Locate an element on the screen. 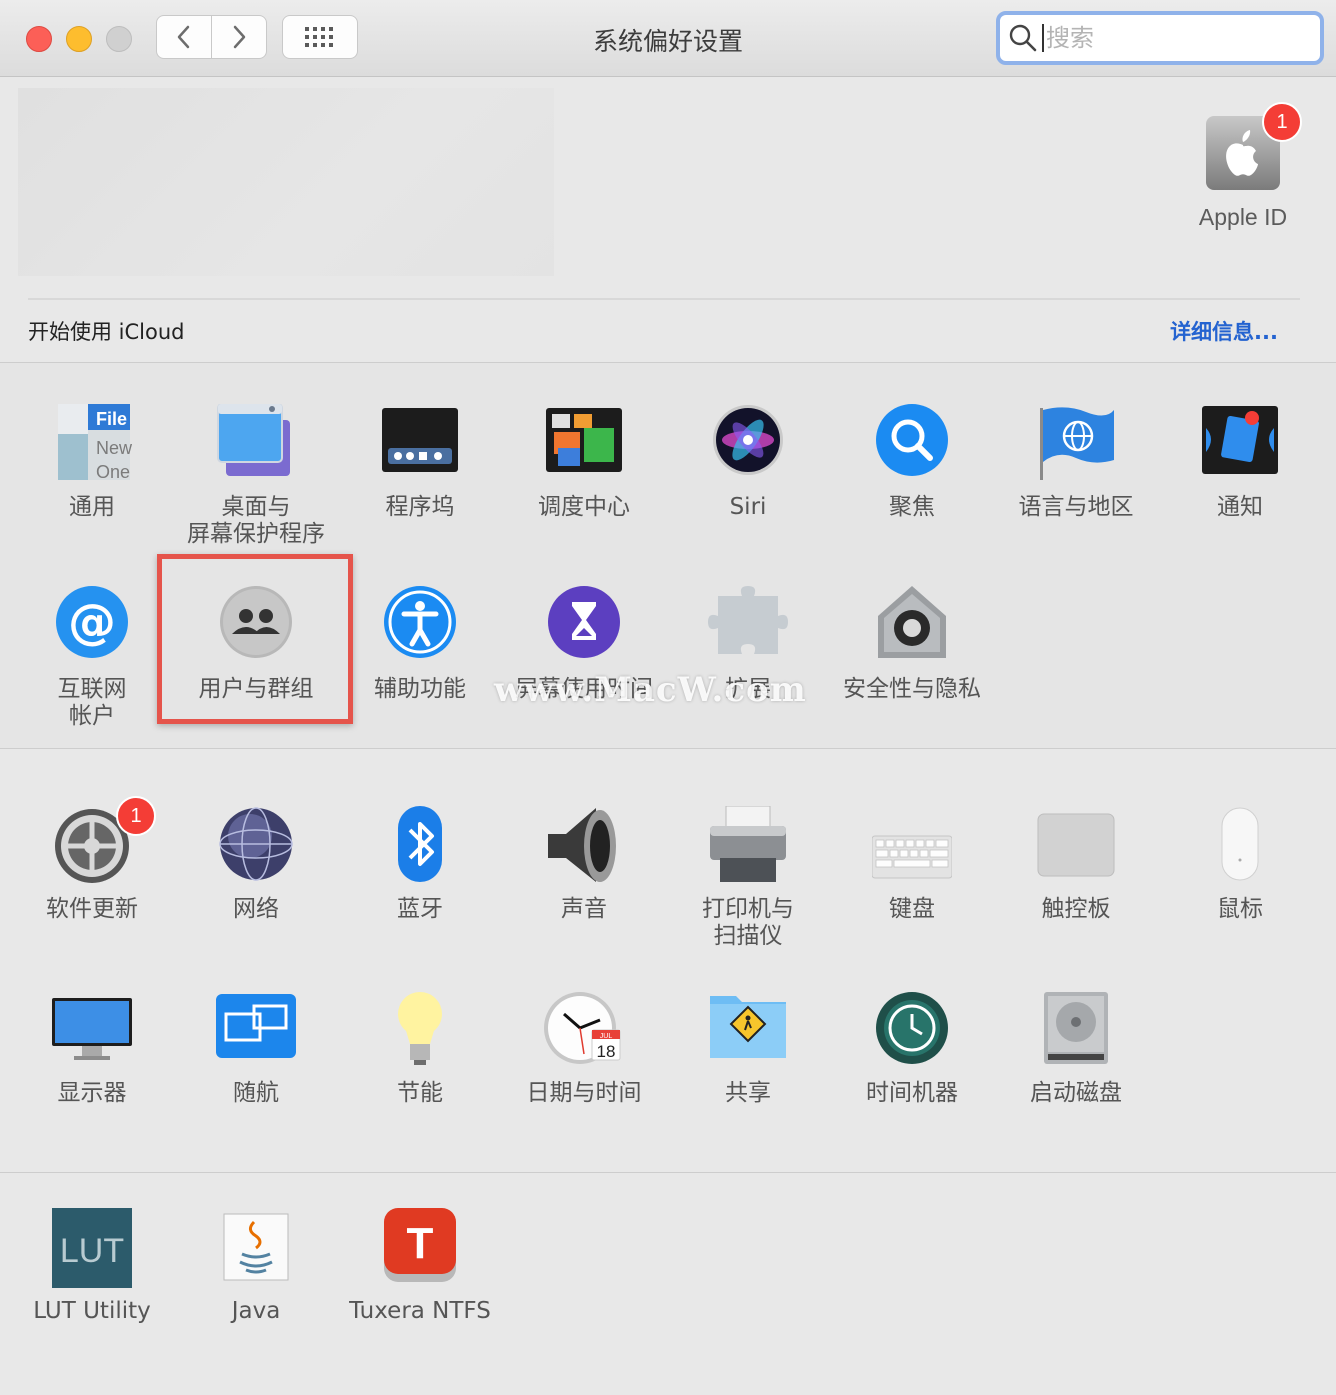 This screenshot has width=1336, height=1395. pane-label: 触控板 is located at coordinates (1076, 909).